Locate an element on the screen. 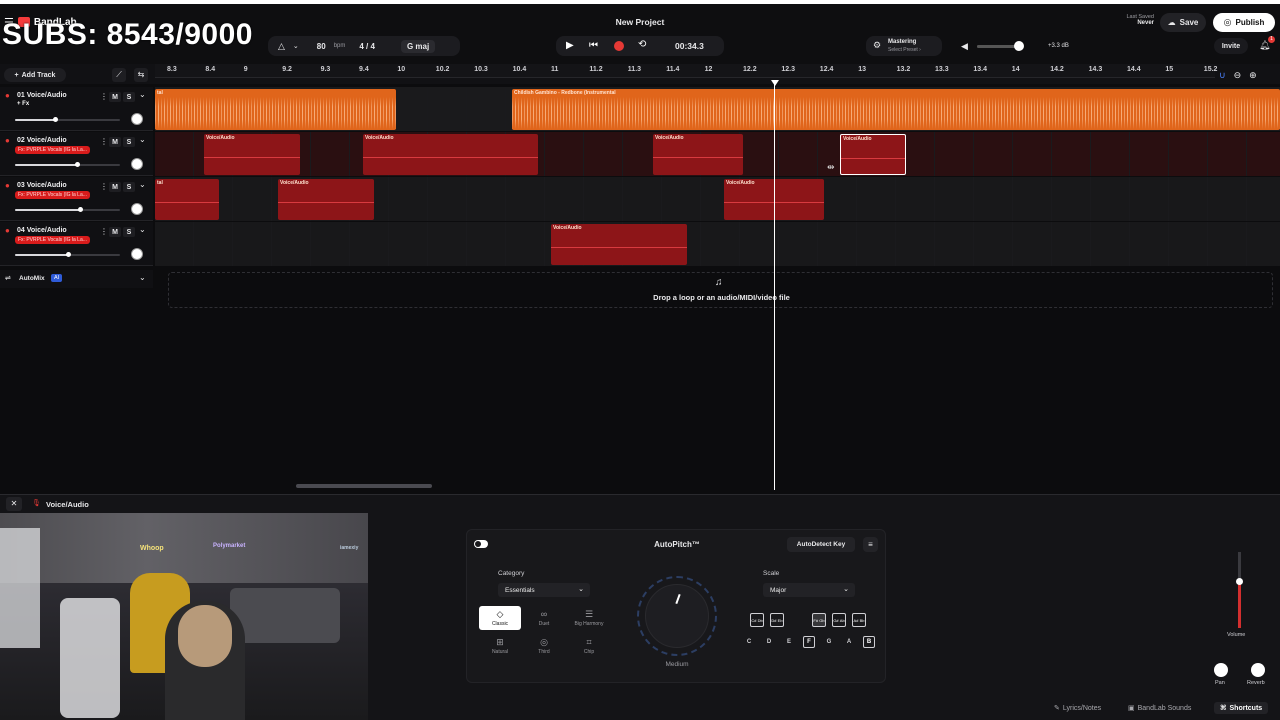  autodetect-key-button: AutoDetect Key is located at coordinates (821, 544).